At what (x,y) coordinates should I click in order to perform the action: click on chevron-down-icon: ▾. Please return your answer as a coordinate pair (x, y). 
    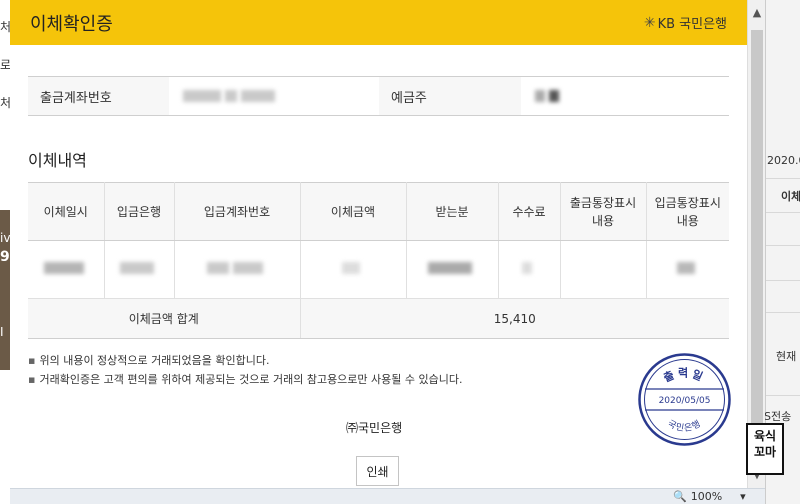
    Looking at the image, I should click on (743, 496).